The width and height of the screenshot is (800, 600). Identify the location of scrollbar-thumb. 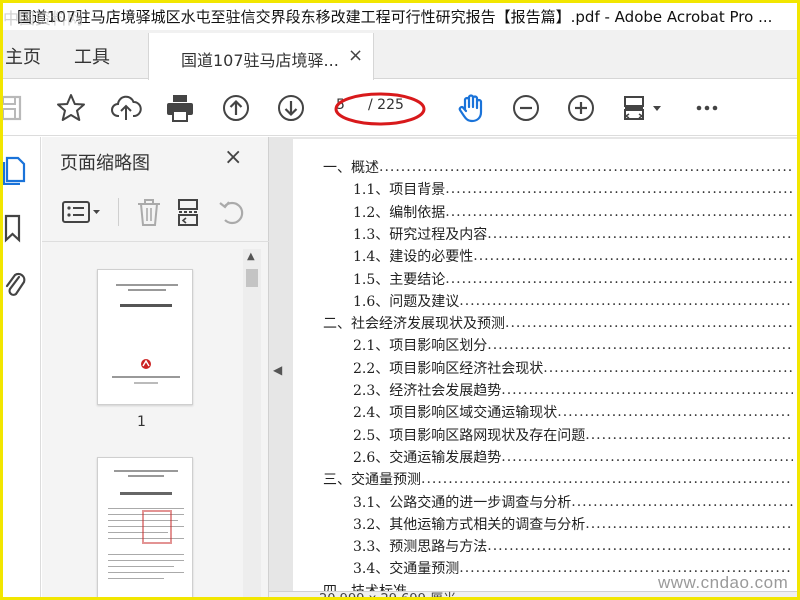
(252, 278).